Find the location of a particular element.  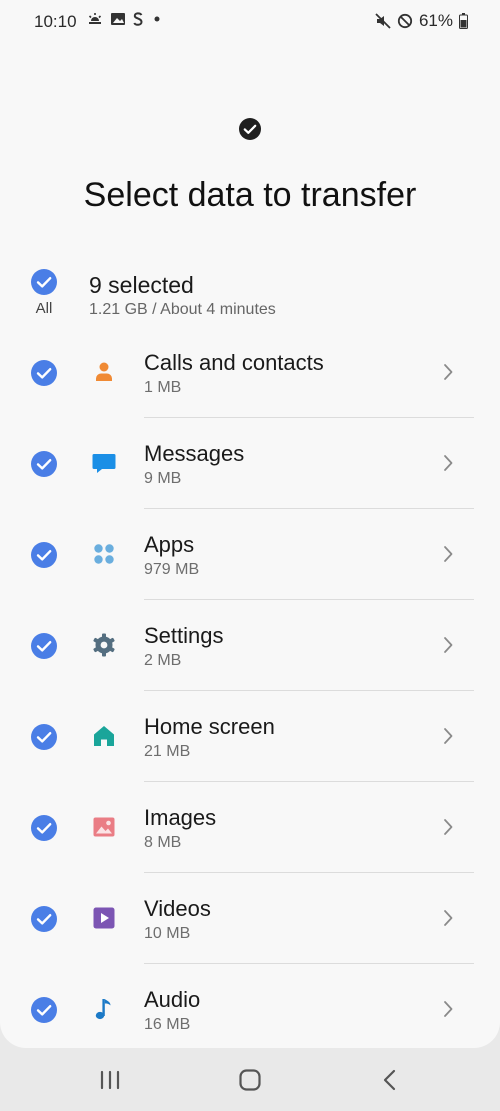

item-size: 8 MB is located at coordinates (163, 842).